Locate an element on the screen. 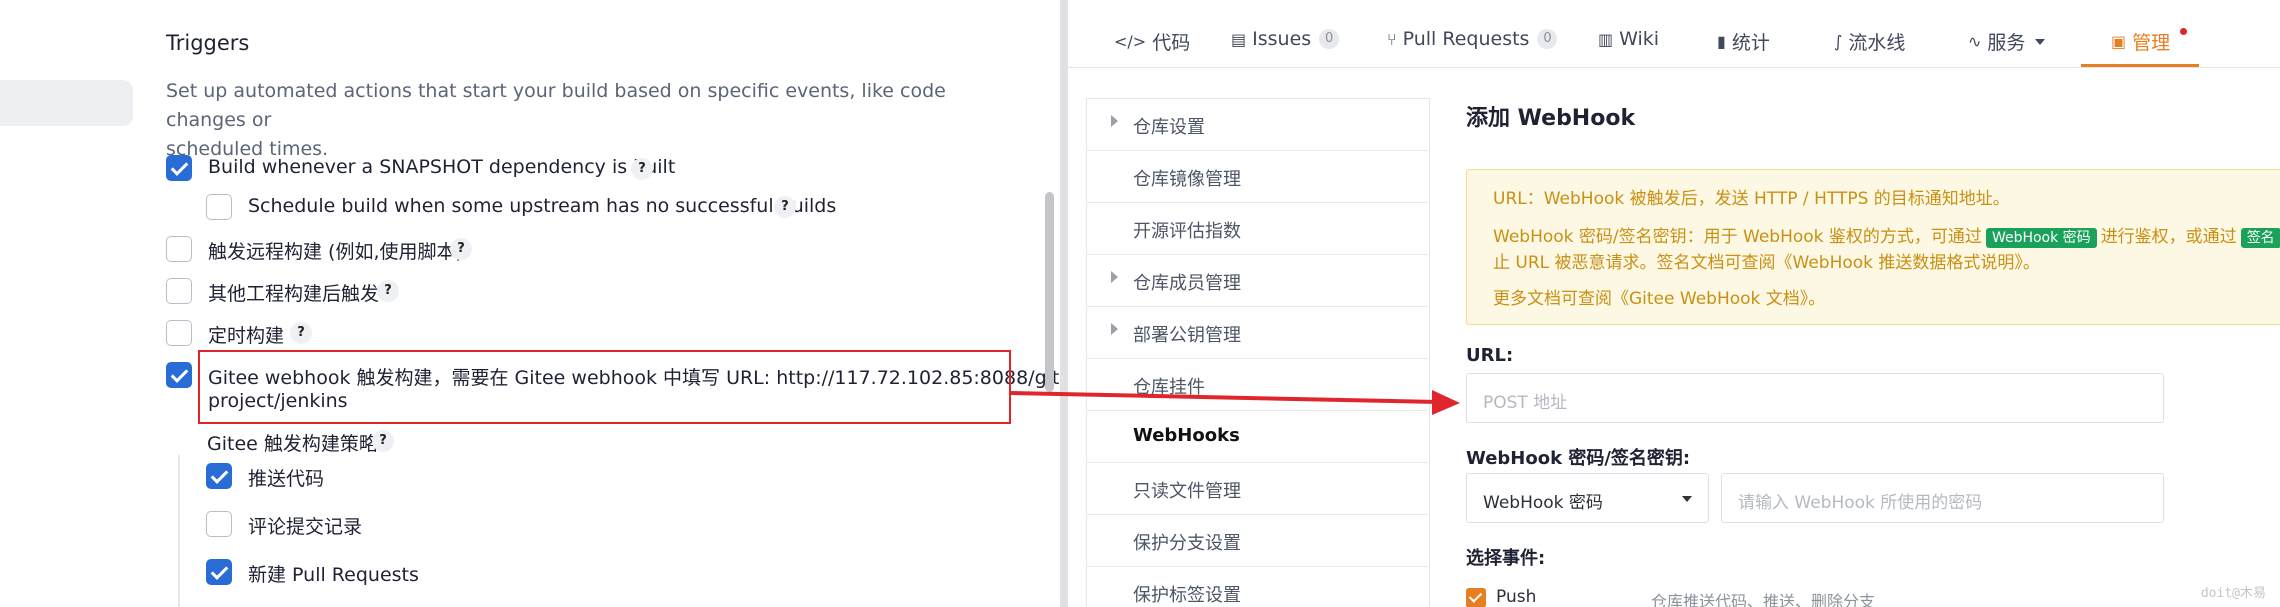 Image resolution: width=2280 pixels, height=607 pixels. menu-item-deploy-keys: 部署公钥管理 is located at coordinates (1257, 333).